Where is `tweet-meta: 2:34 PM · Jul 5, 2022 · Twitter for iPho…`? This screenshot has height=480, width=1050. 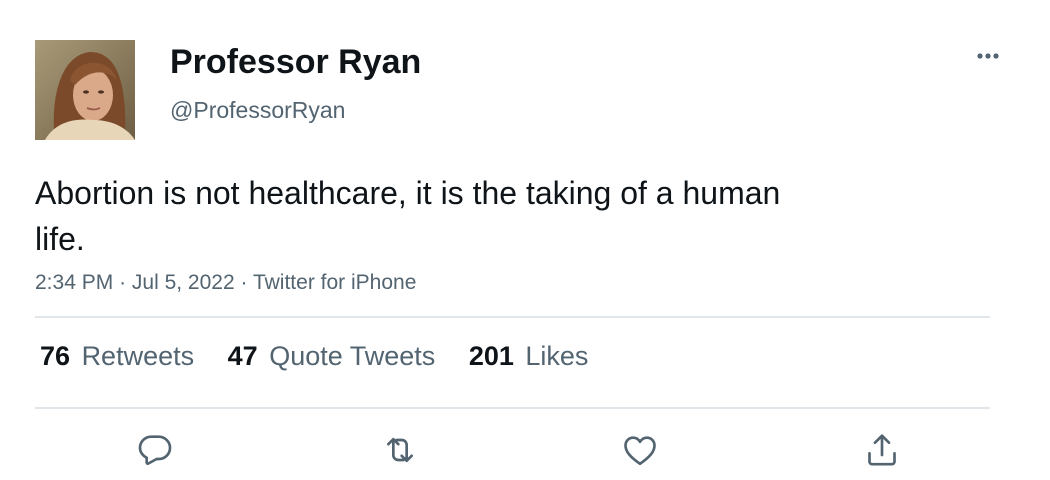 tweet-meta: 2:34 PM · Jul 5, 2022 · Twitter for iPho… is located at coordinates (225, 283).